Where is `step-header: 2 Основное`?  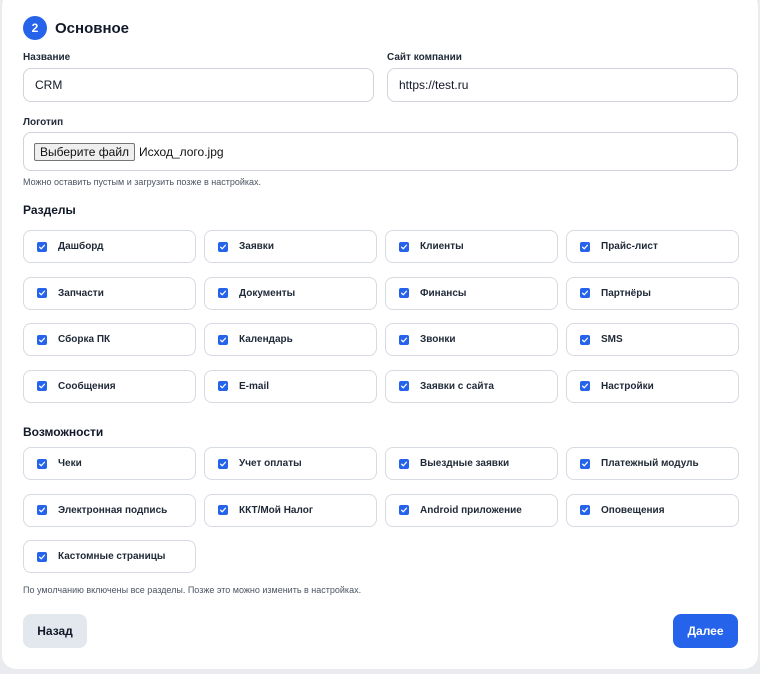
step-header: 2 Основное is located at coordinates (76, 28).